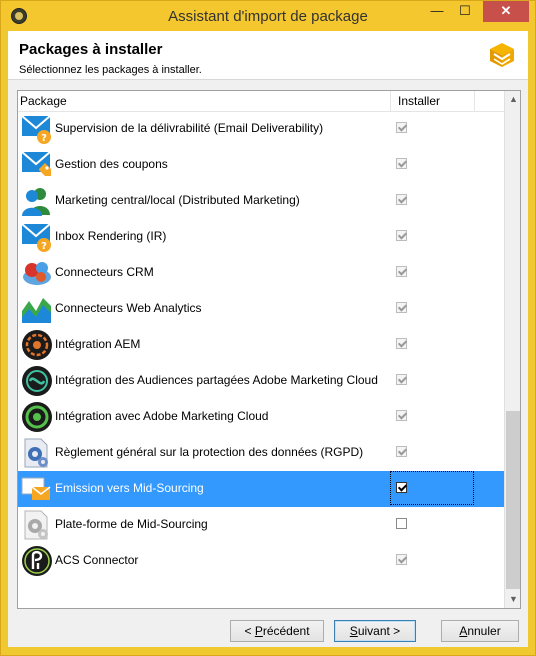 This screenshot has width=536, height=656. Describe the element at coordinates (286, 631) in the screenshot. I see `previous-button-label: récédent` at that location.